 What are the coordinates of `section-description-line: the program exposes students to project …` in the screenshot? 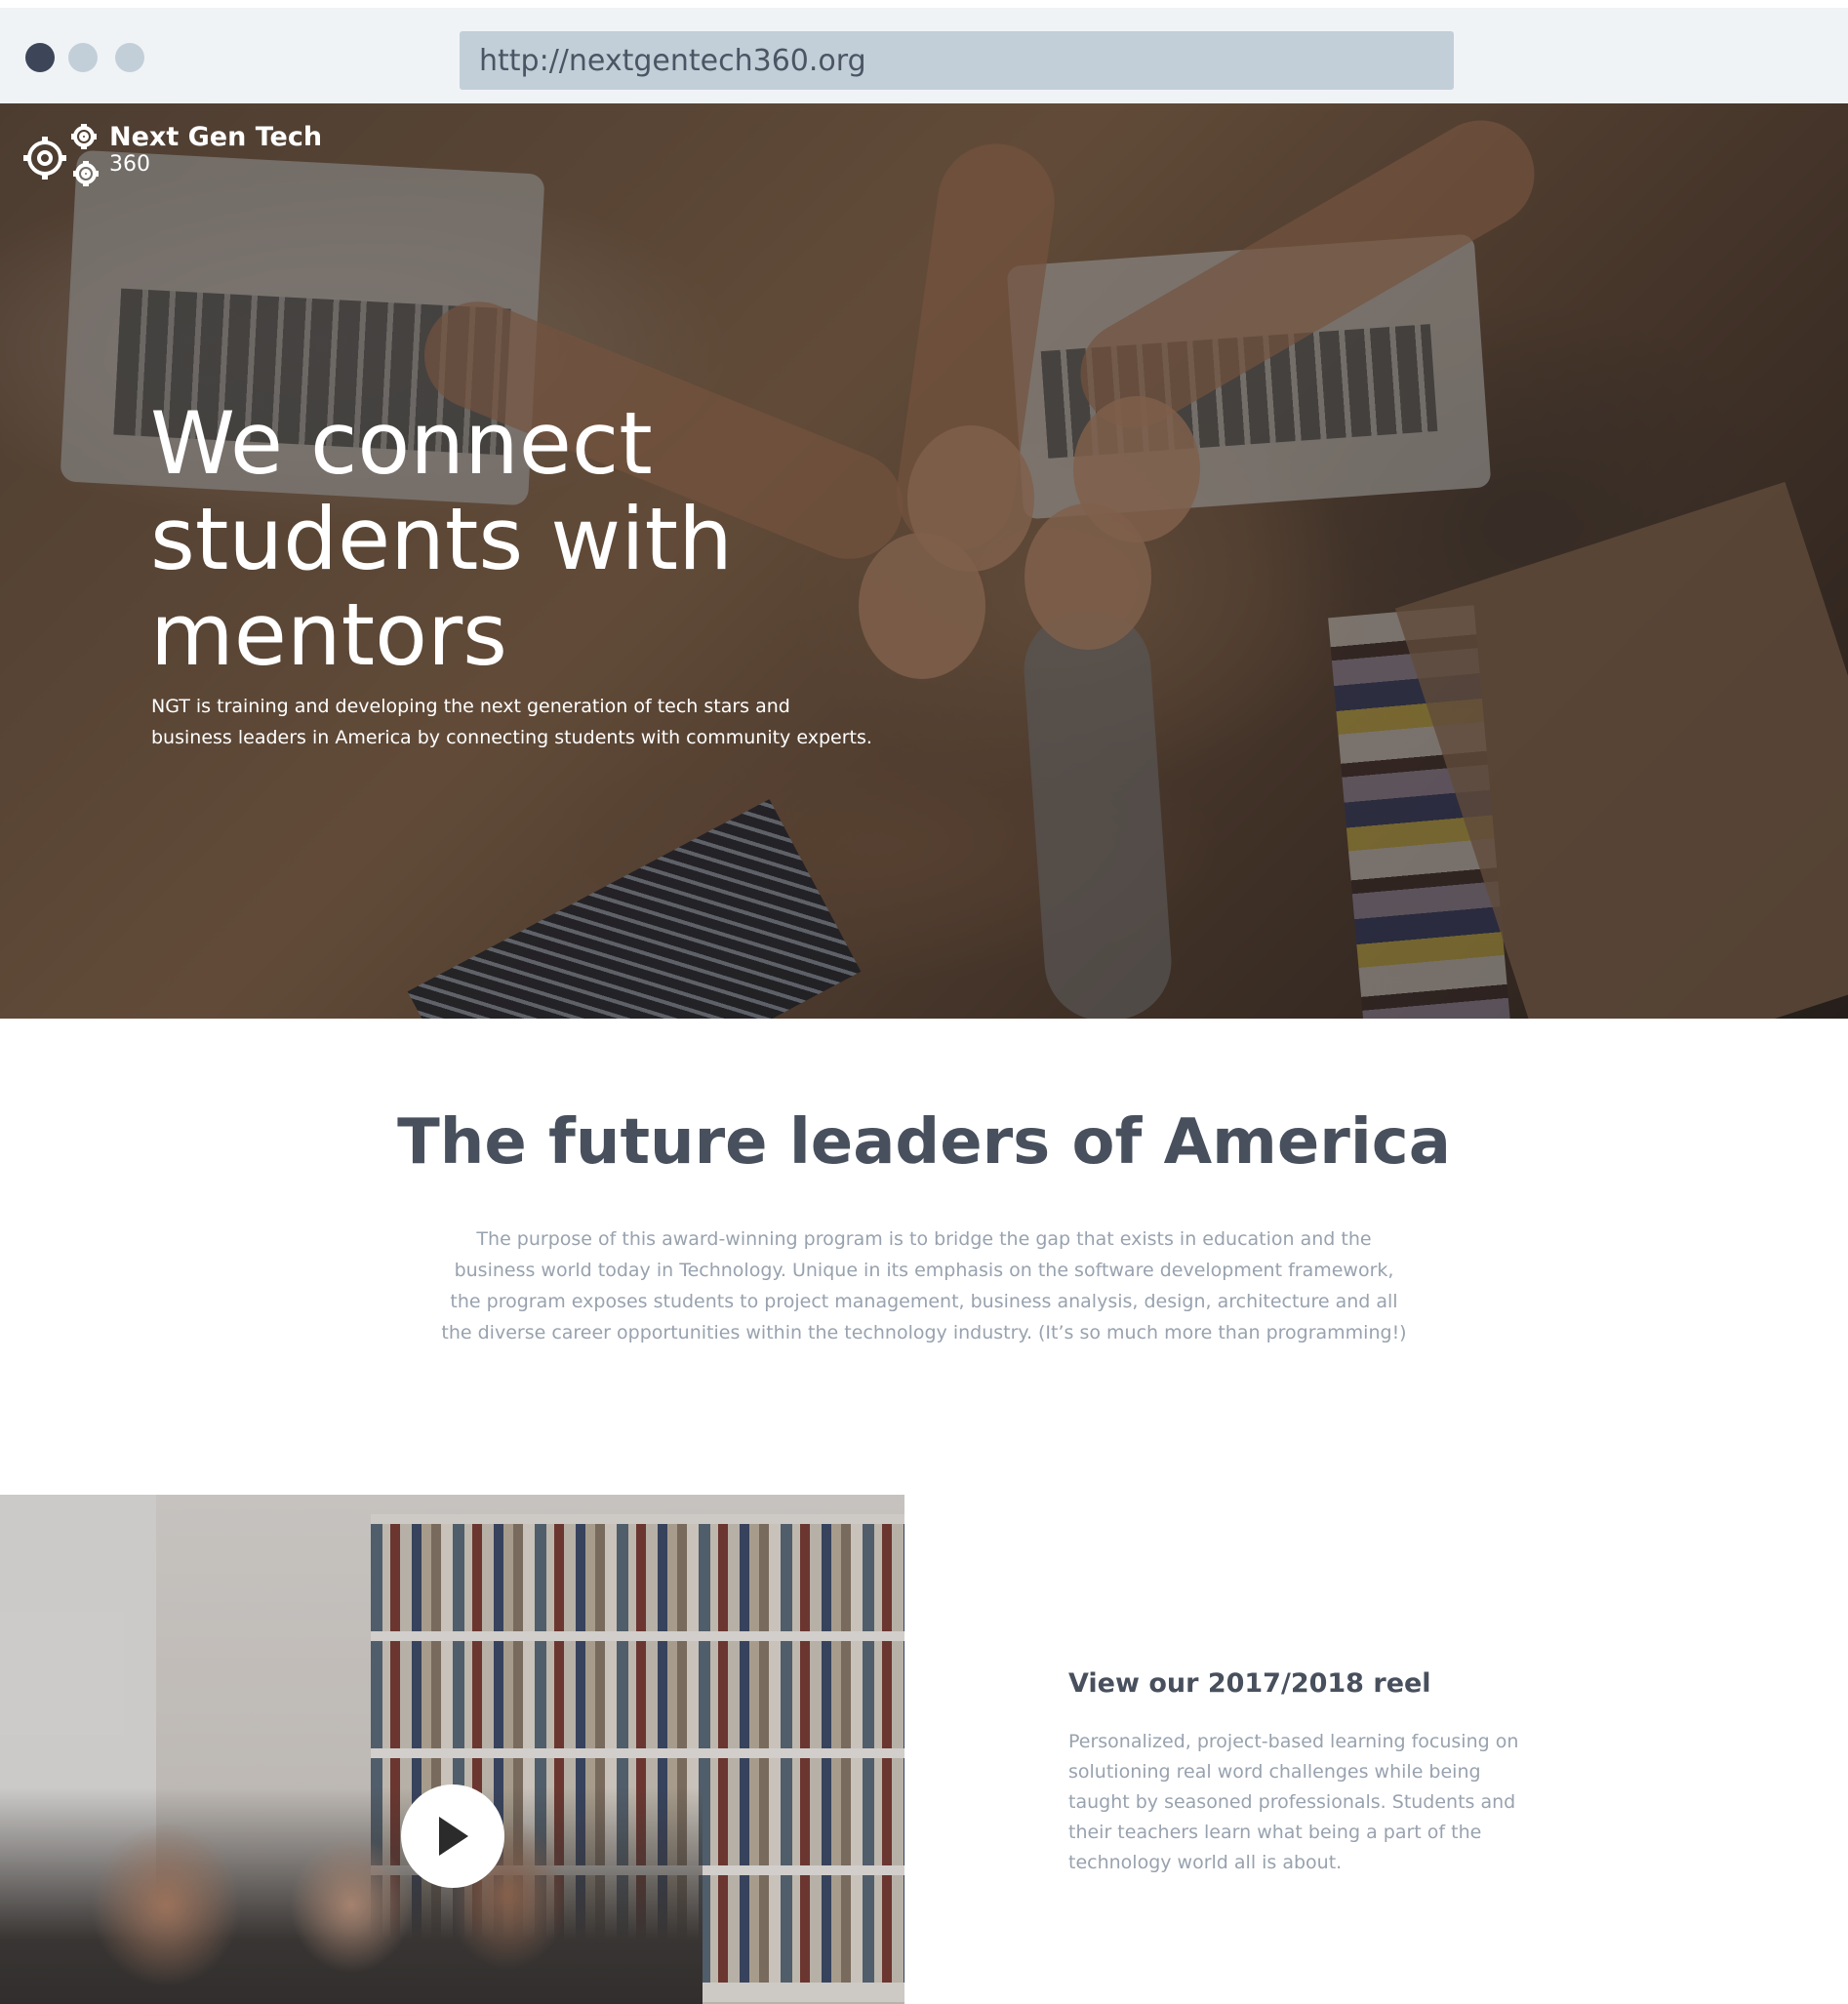 It's located at (924, 1301).